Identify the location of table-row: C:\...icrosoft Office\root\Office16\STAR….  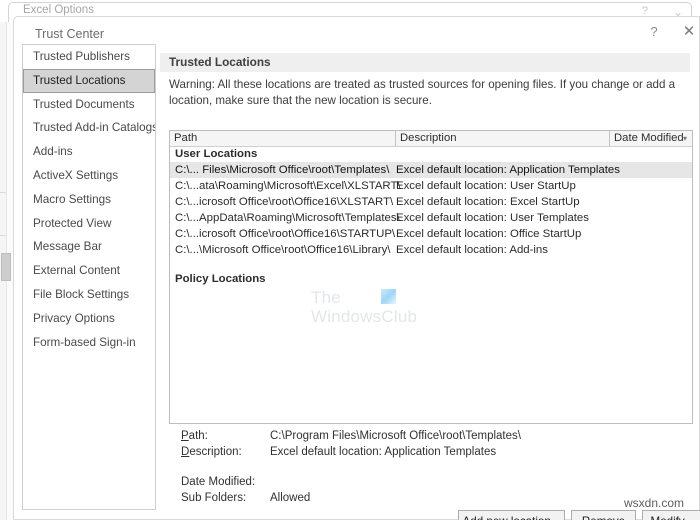
(431, 234).